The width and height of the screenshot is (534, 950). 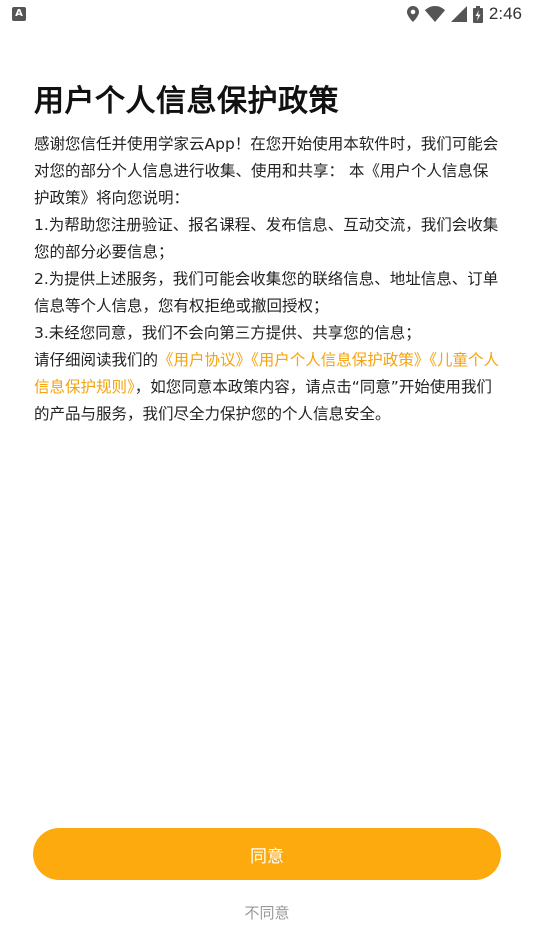 I want to click on cellular-signal-icon, so click(x=458, y=14).